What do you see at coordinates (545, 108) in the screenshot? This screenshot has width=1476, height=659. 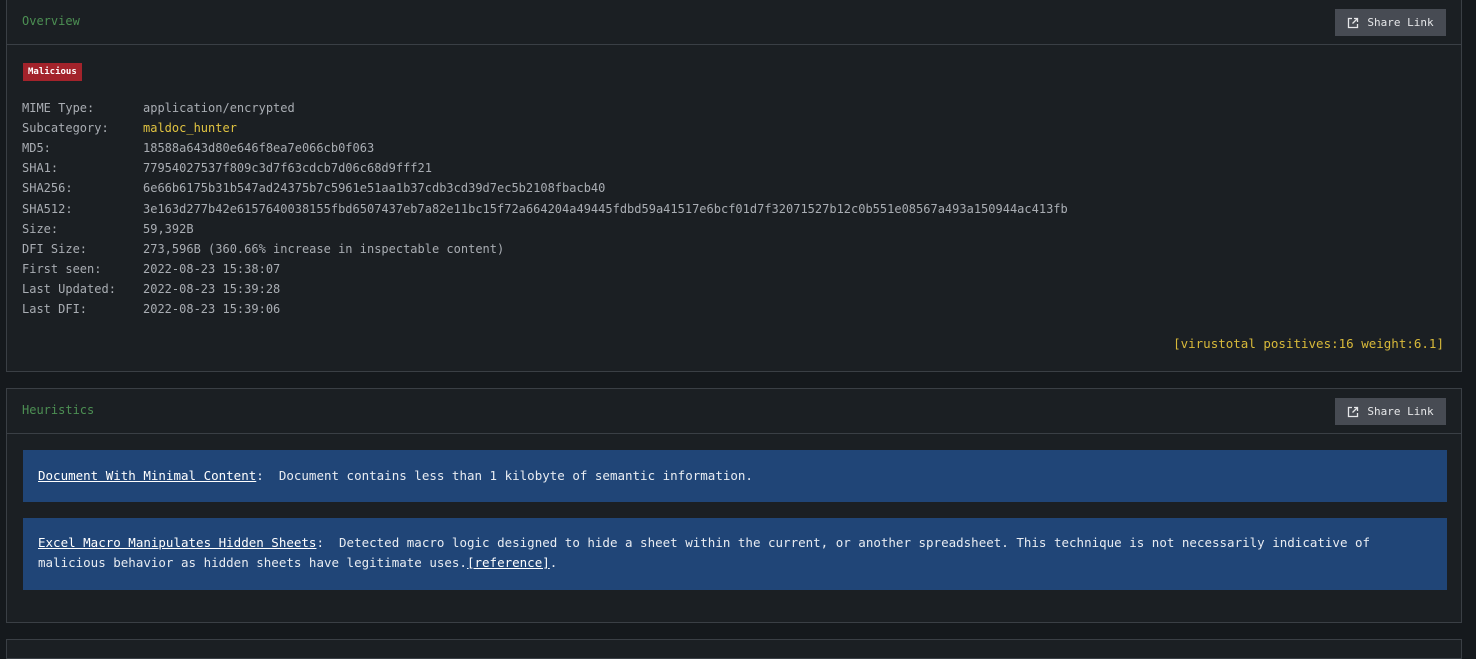 I see `meta-row-mime-type: MIME Type: application/encrypted` at bounding box center [545, 108].